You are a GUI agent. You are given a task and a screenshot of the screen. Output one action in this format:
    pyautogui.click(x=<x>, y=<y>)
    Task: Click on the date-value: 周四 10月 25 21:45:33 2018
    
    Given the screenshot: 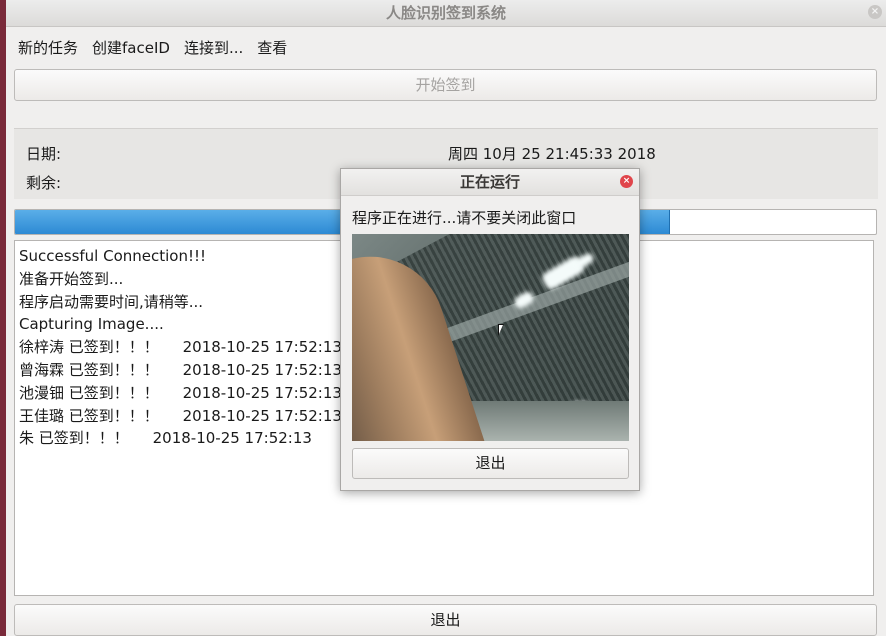 What is the action you would take?
    pyautogui.click(x=552, y=154)
    